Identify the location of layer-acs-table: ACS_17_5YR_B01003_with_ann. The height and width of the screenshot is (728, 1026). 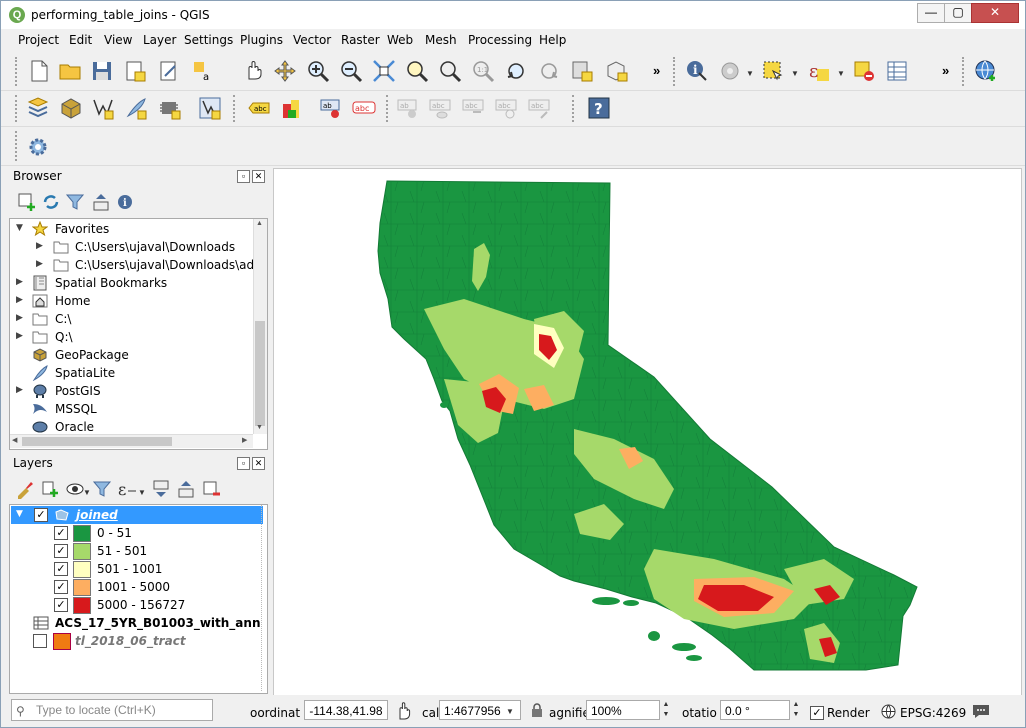
(135, 623).